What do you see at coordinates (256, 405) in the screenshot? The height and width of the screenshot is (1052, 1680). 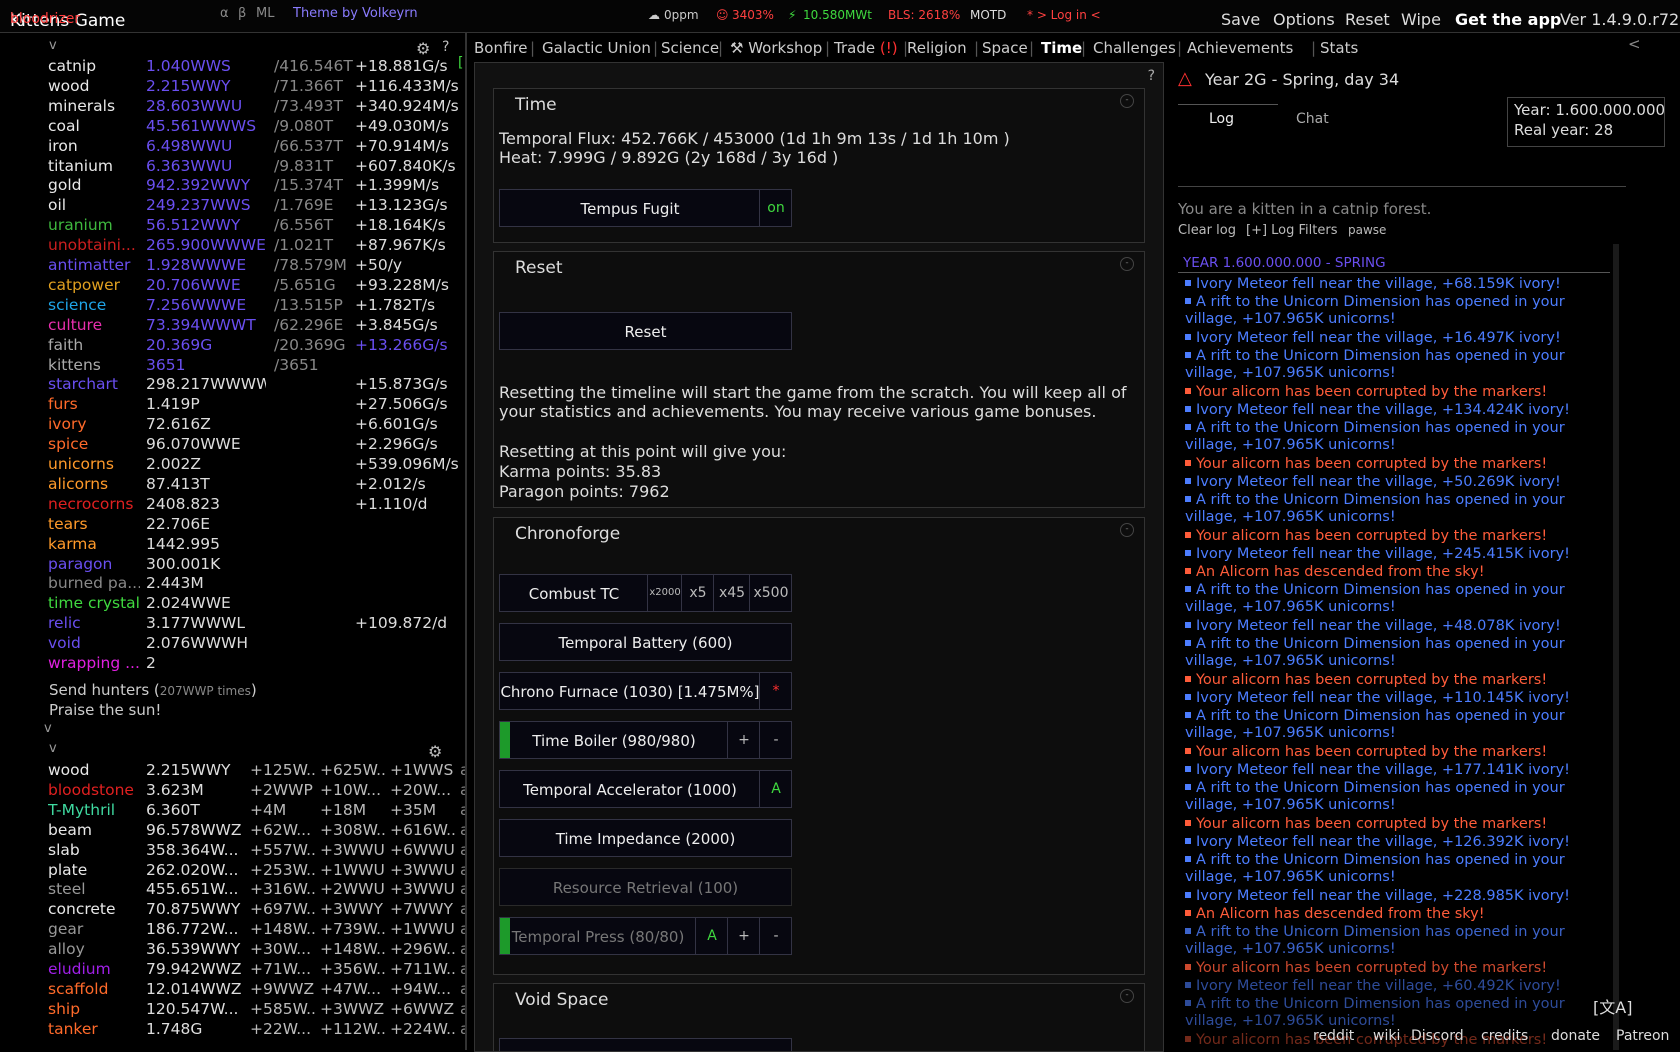 I see `resource-row: furs 1.419P +27.506G/s` at bounding box center [256, 405].